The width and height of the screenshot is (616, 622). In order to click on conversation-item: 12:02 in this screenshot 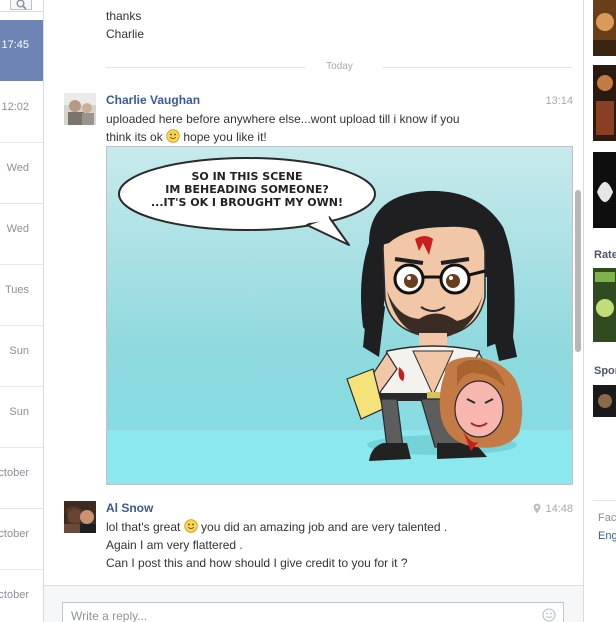, I will do `click(21, 112)`.